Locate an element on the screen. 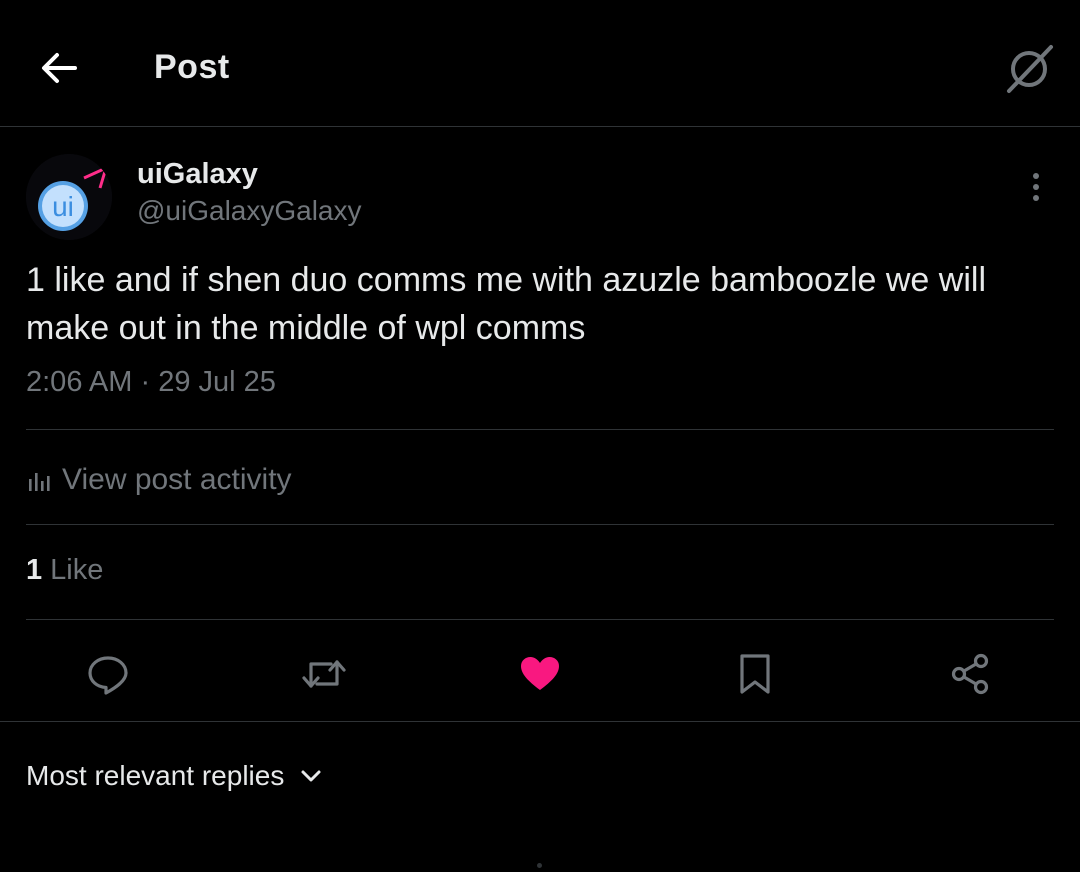 The width and height of the screenshot is (1080, 872). scroll-indicator is located at coordinates (539, 865).